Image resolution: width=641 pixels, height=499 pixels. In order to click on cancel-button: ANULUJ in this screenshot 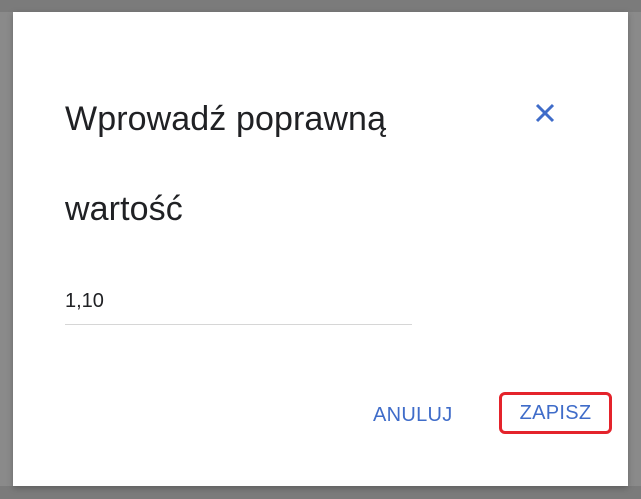, I will do `click(413, 415)`.